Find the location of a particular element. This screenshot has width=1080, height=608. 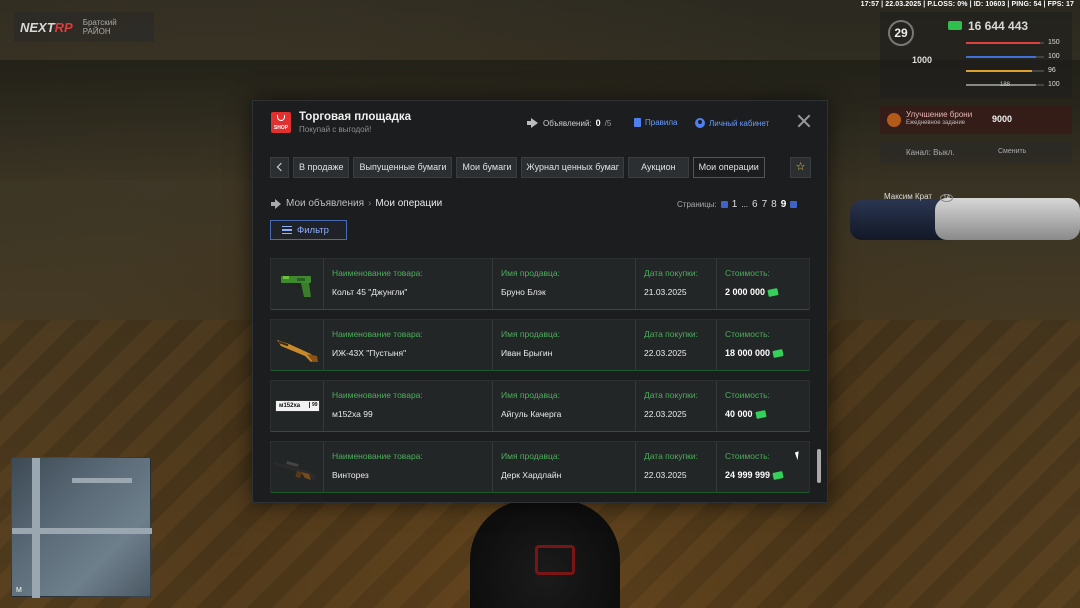

ads-label: Объявлений: is located at coordinates (567, 123).